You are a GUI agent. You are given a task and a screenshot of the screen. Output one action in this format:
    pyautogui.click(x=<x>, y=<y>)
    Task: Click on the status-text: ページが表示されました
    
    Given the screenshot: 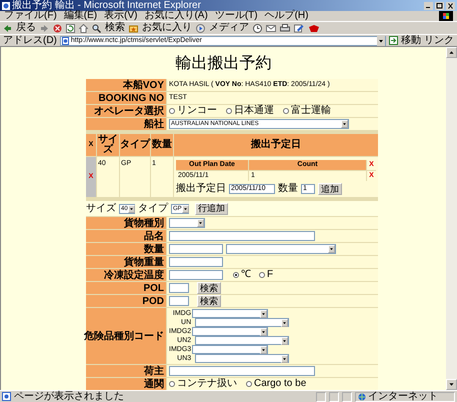 What is the action you would take?
    pyautogui.click(x=69, y=397)
    